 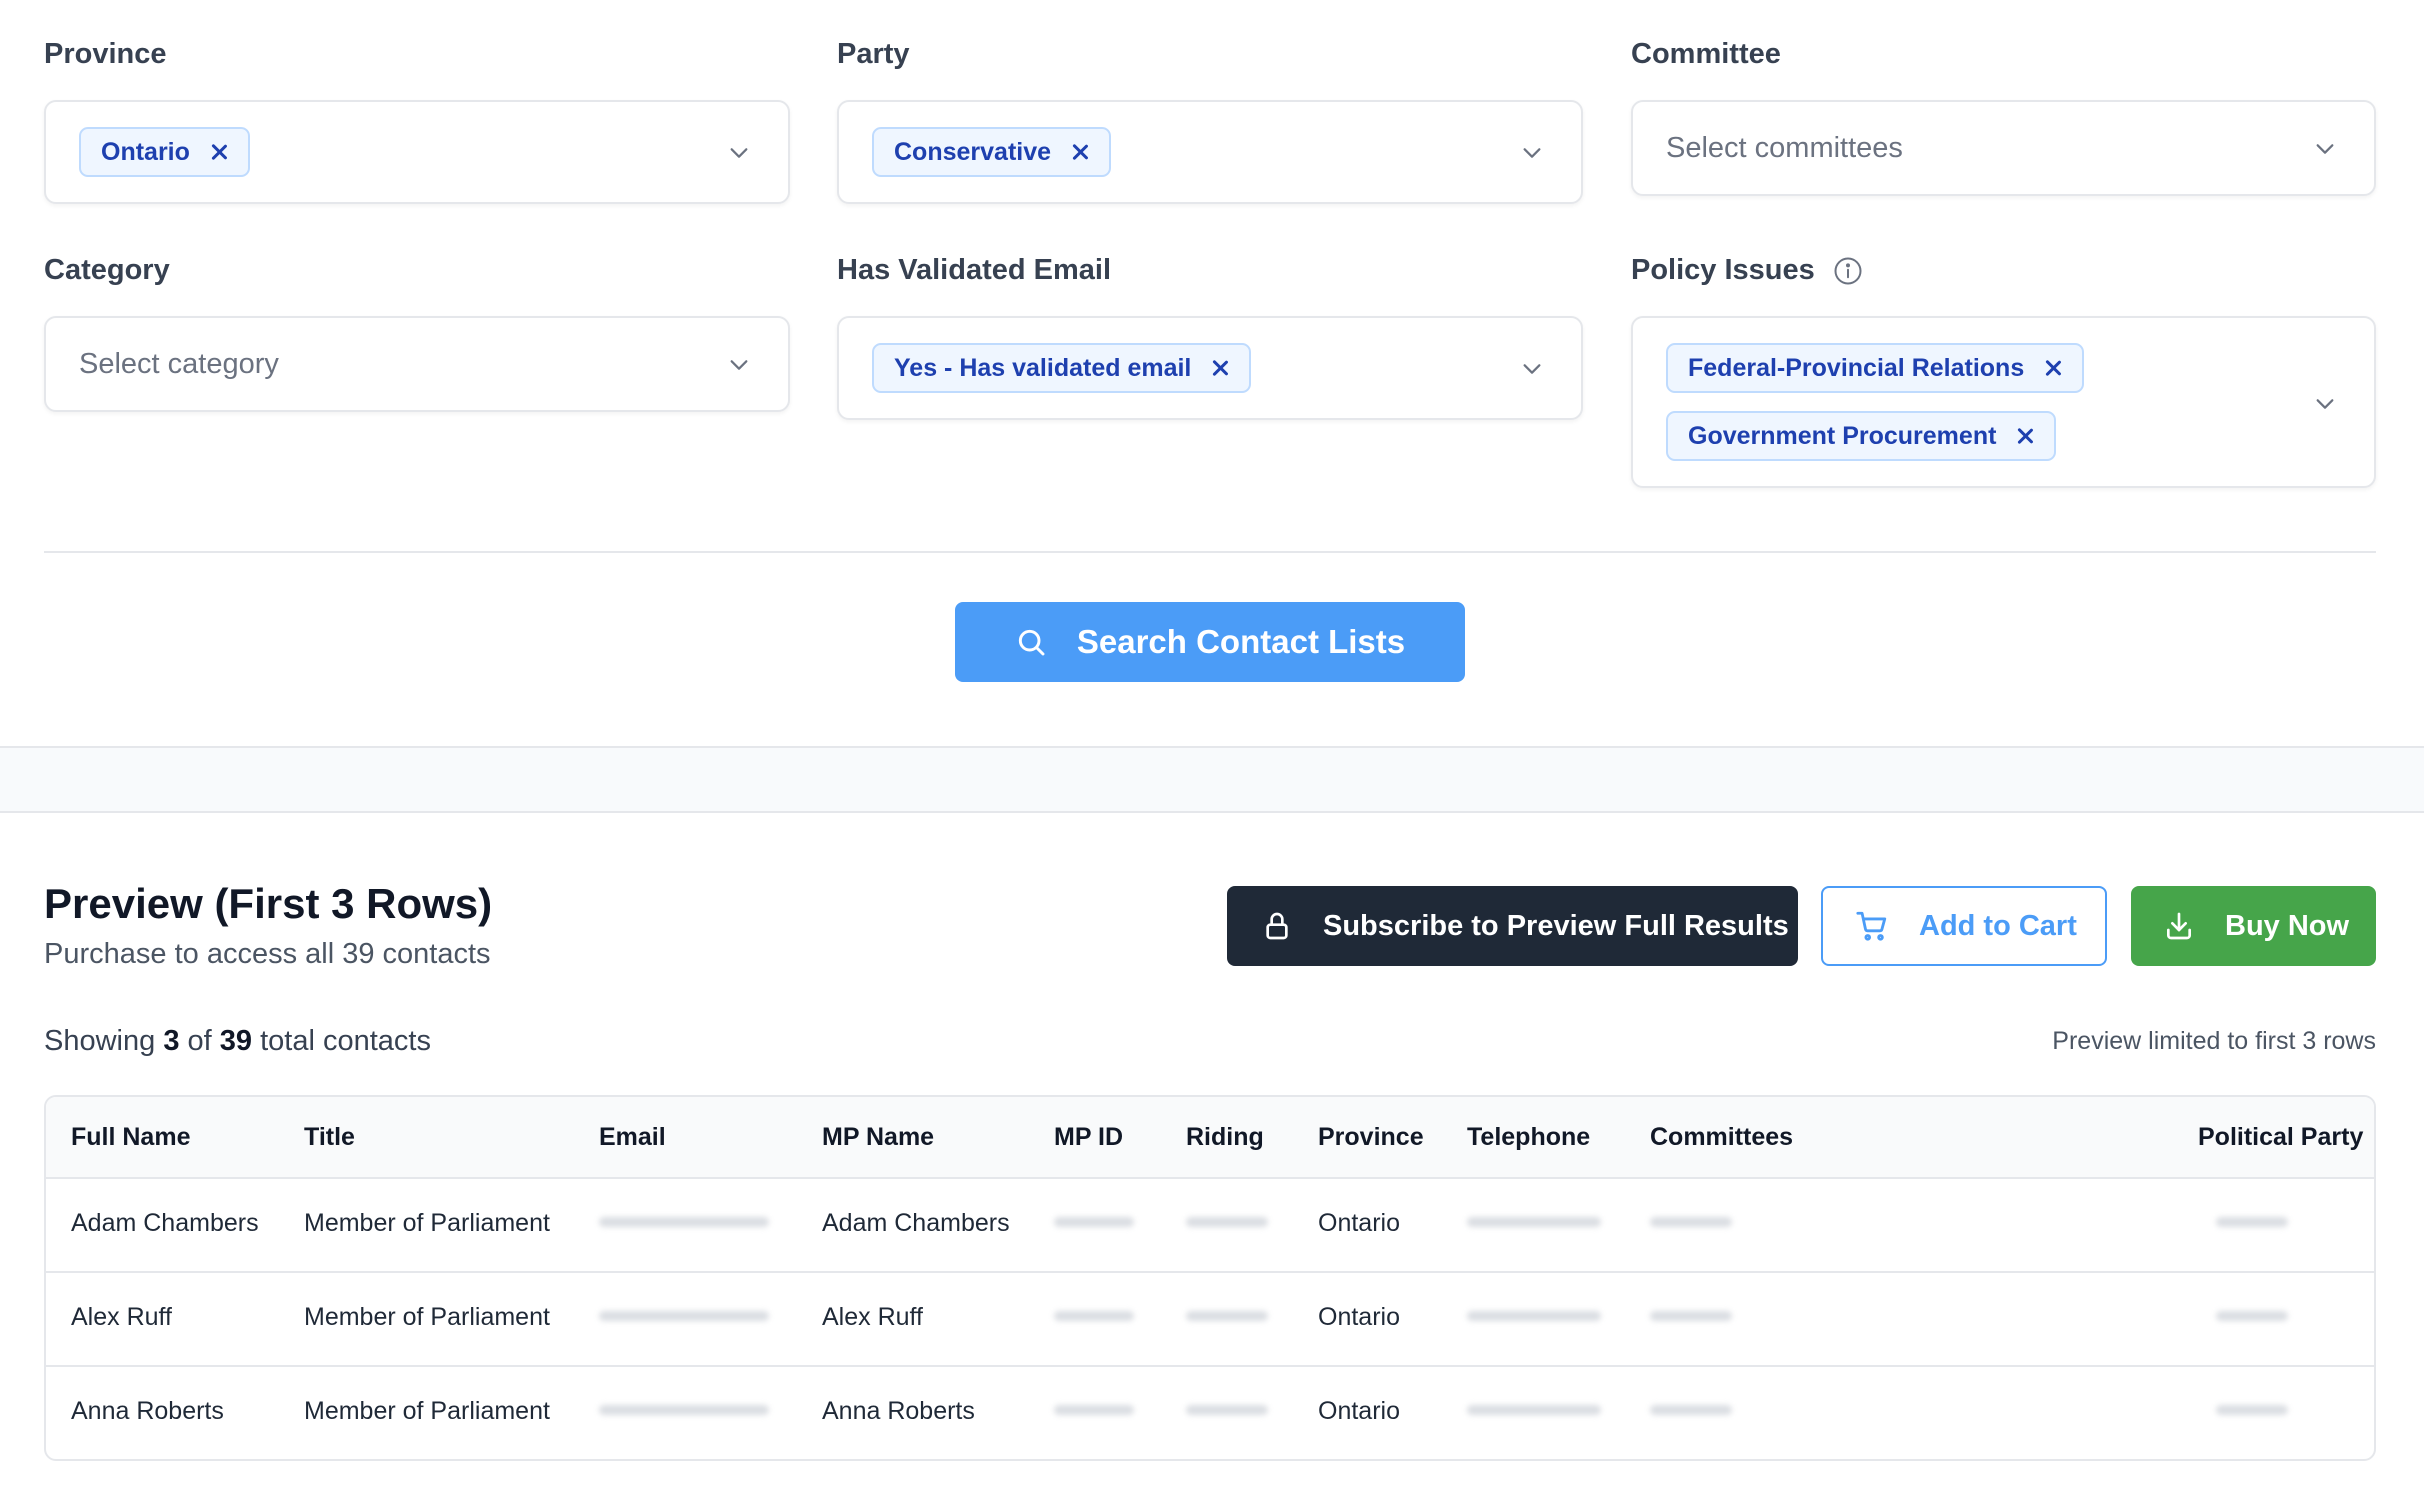 I want to click on province-chip-label: Ontario, so click(x=145, y=151).